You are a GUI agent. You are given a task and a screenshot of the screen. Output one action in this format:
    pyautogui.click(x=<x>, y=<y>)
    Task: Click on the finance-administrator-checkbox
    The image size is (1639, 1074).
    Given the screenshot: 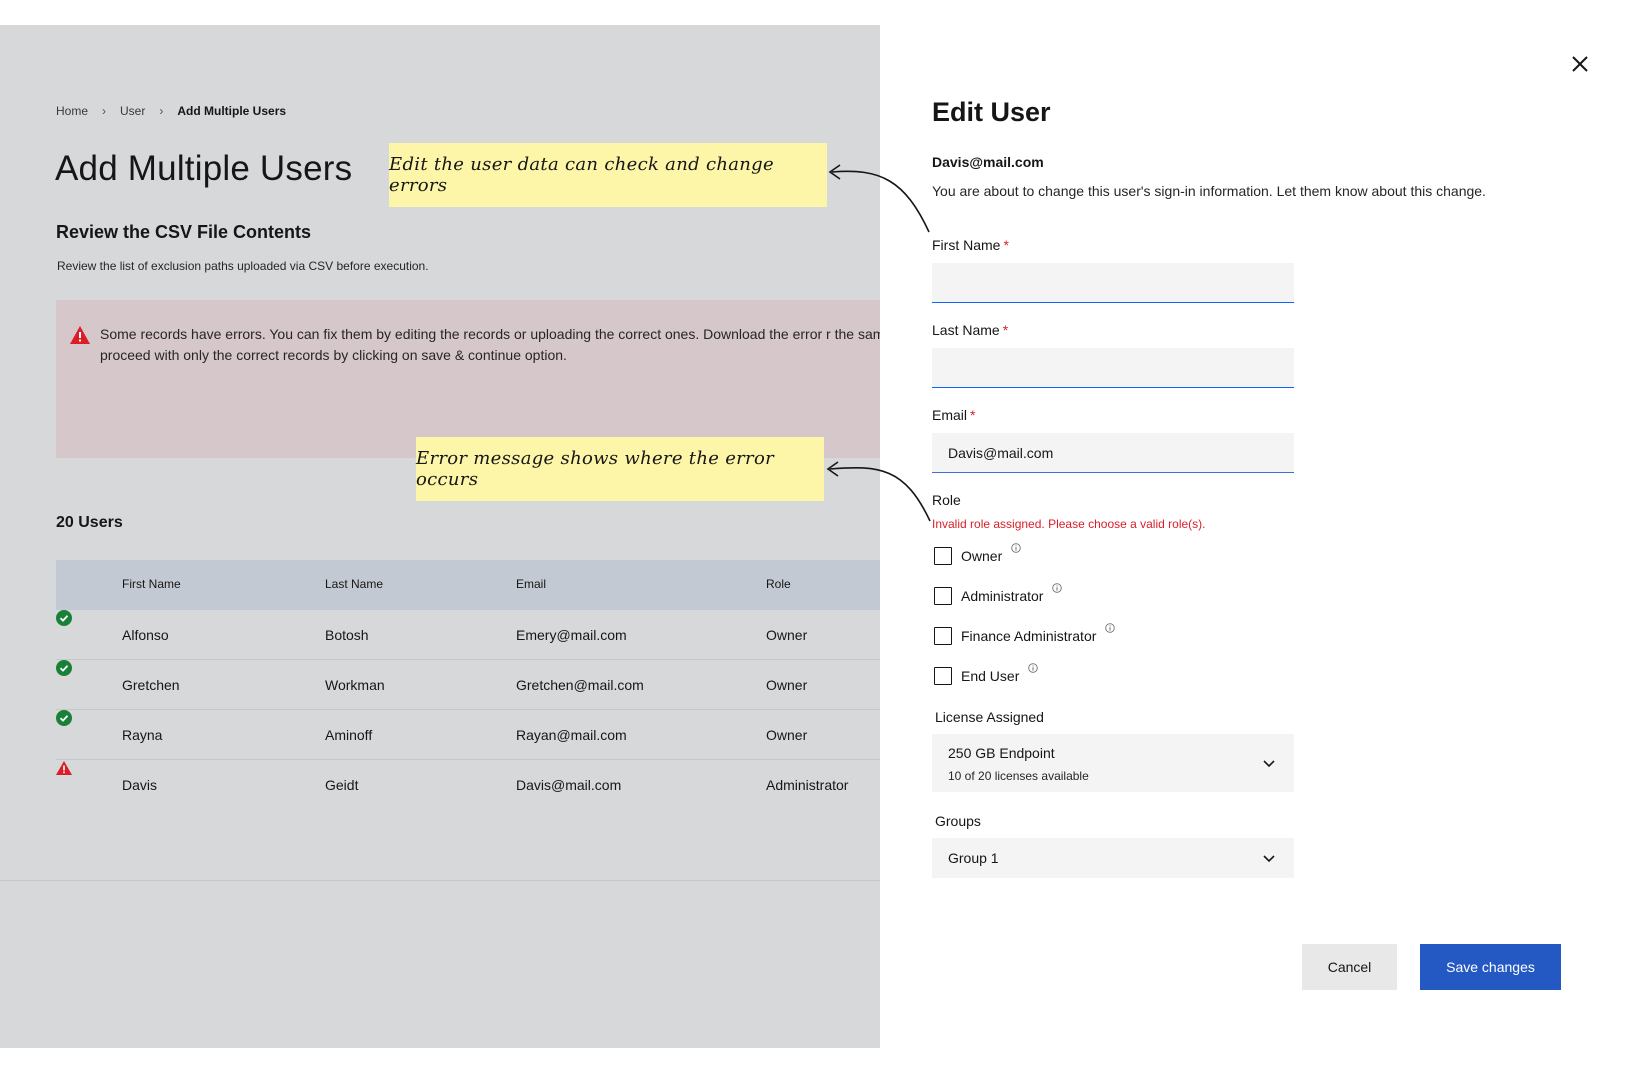 What is the action you would take?
    pyautogui.click(x=943, y=636)
    